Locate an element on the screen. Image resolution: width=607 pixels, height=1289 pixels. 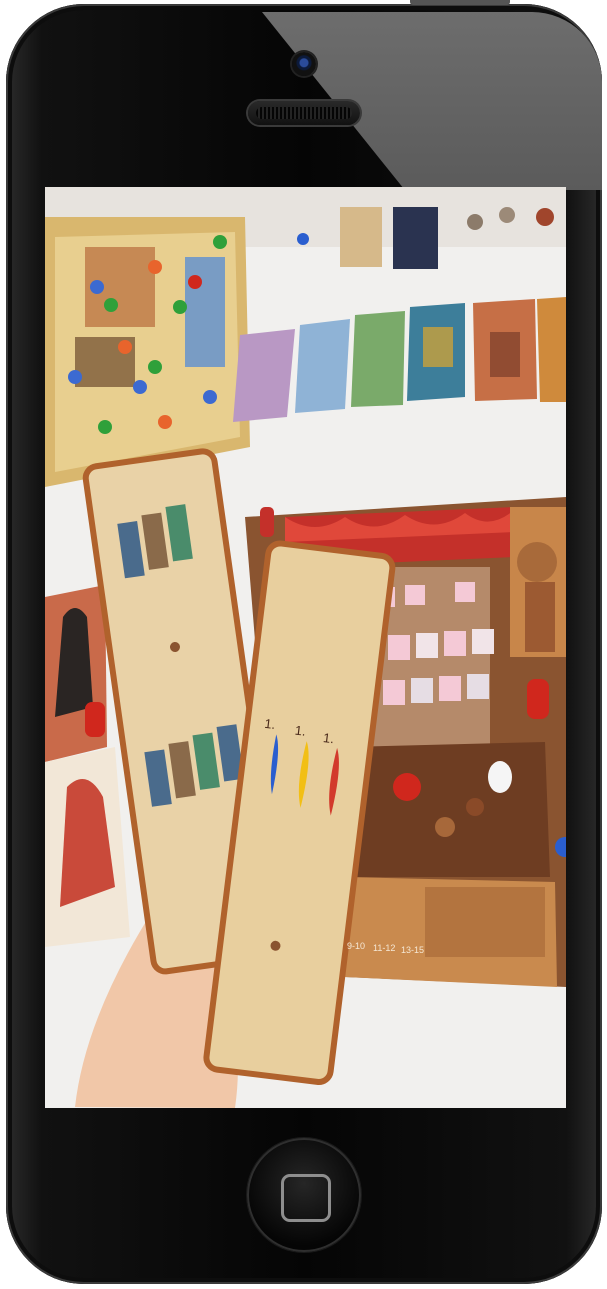
board-label-2: 11-12 is located at coordinates (384, 948).